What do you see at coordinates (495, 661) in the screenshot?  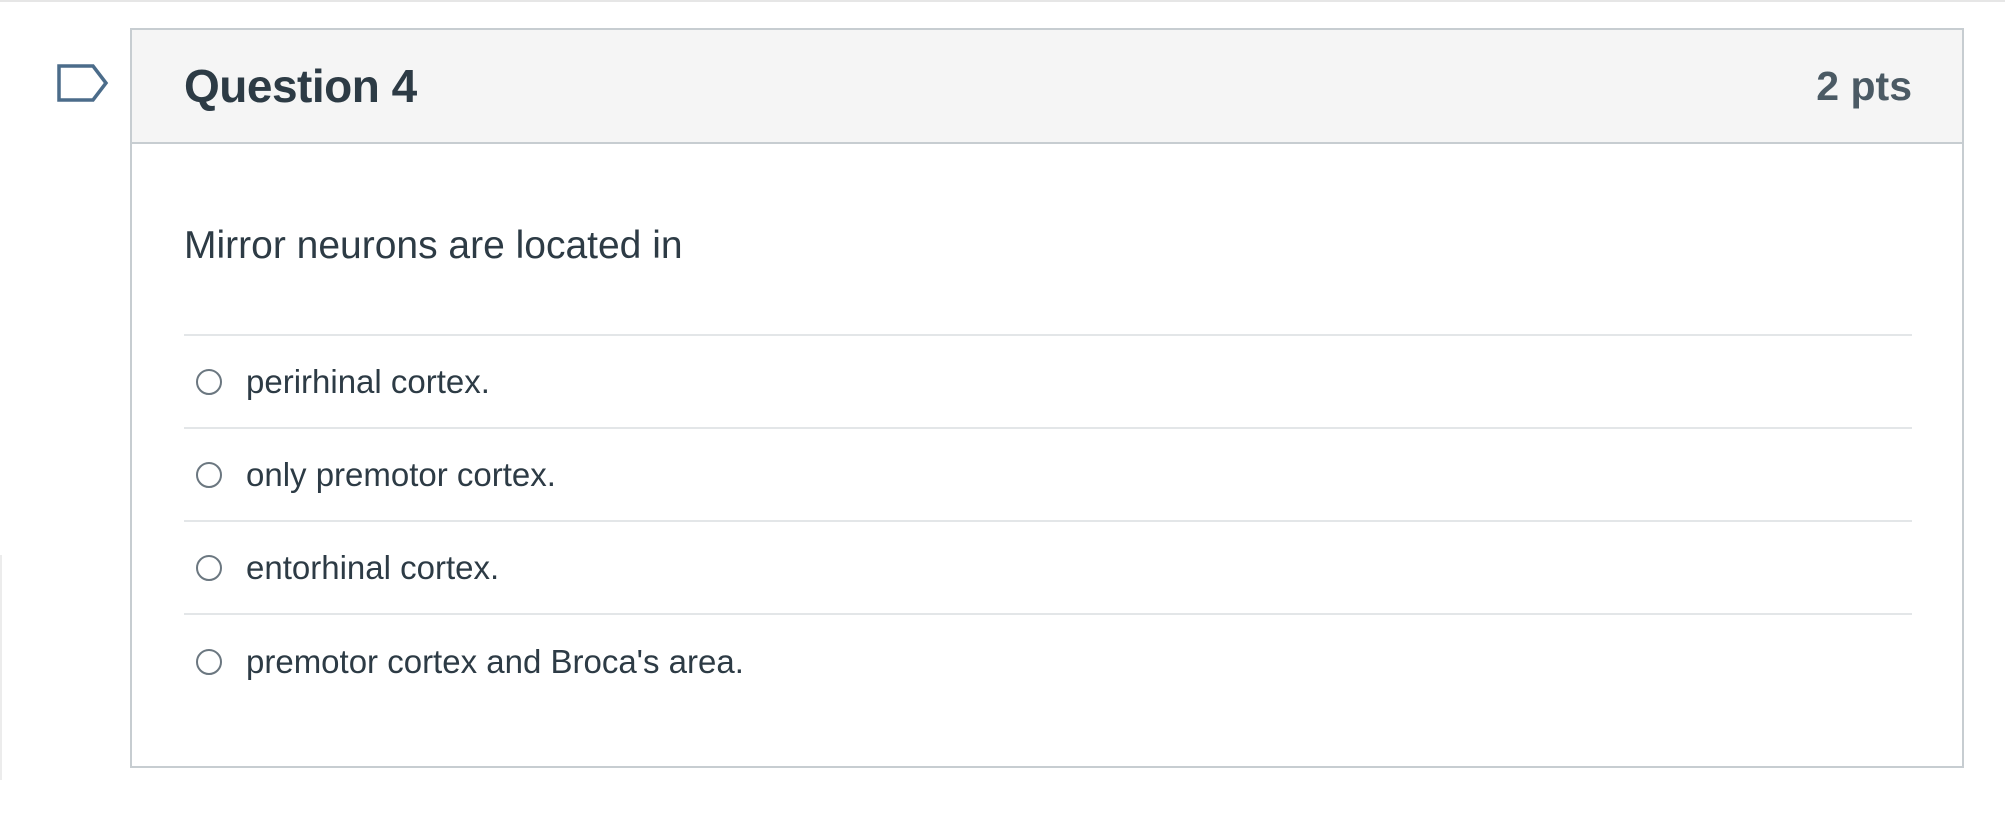 I see `answer-label: premotor cortex and Broca's area.` at bounding box center [495, 661].